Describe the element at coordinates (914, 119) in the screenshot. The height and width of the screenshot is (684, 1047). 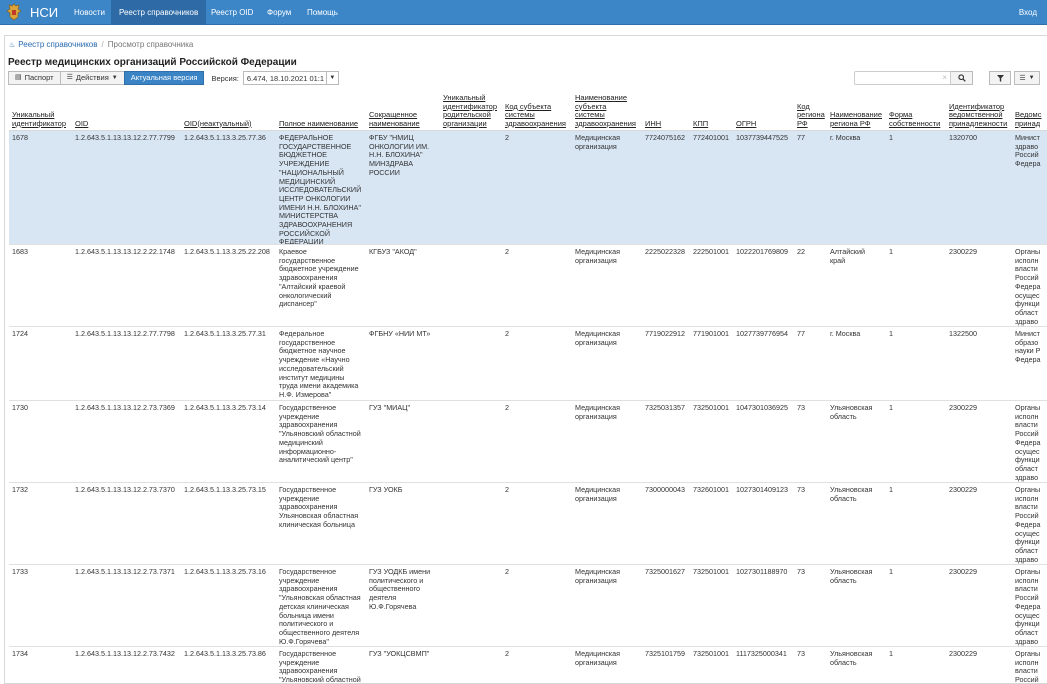
I see `col-header-ownership: Форма собственности` at that location.